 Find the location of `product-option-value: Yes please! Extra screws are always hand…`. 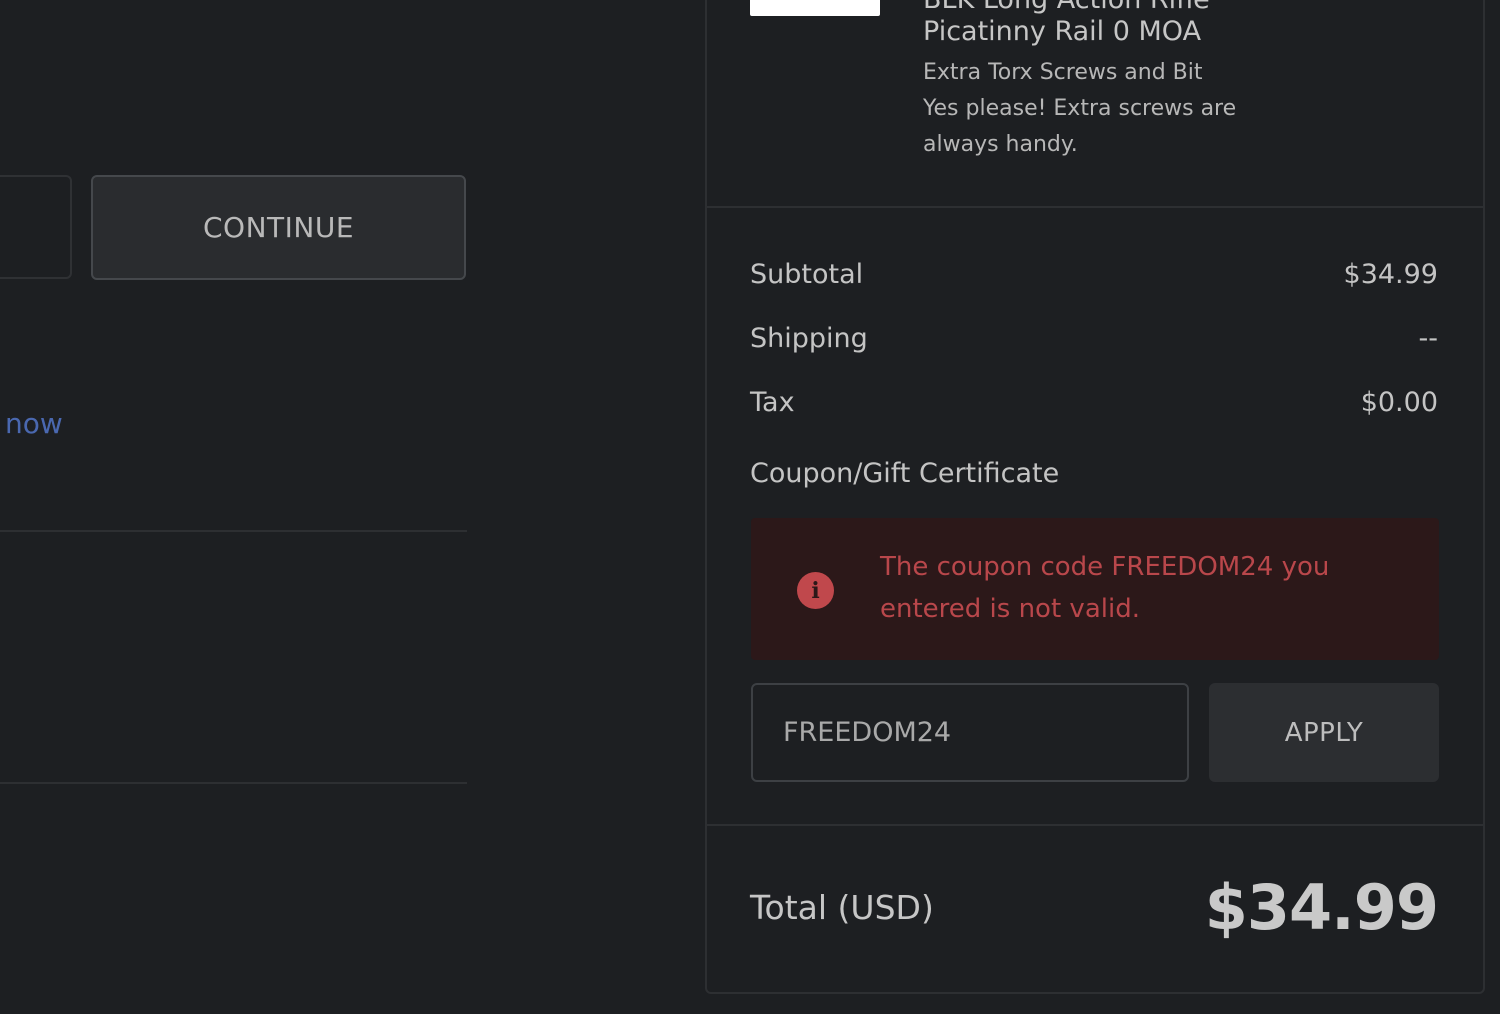

product-option-value: Yes please! Extra screws are always hand… is located at coordinates (1080, 126).